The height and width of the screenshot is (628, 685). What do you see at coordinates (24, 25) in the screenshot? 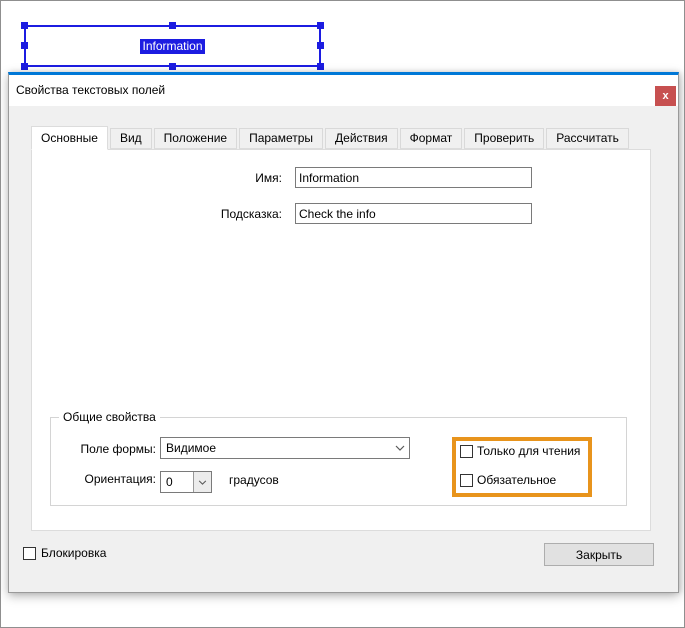
I see `resize-handle-top-left` at bounding box center [24, 25].